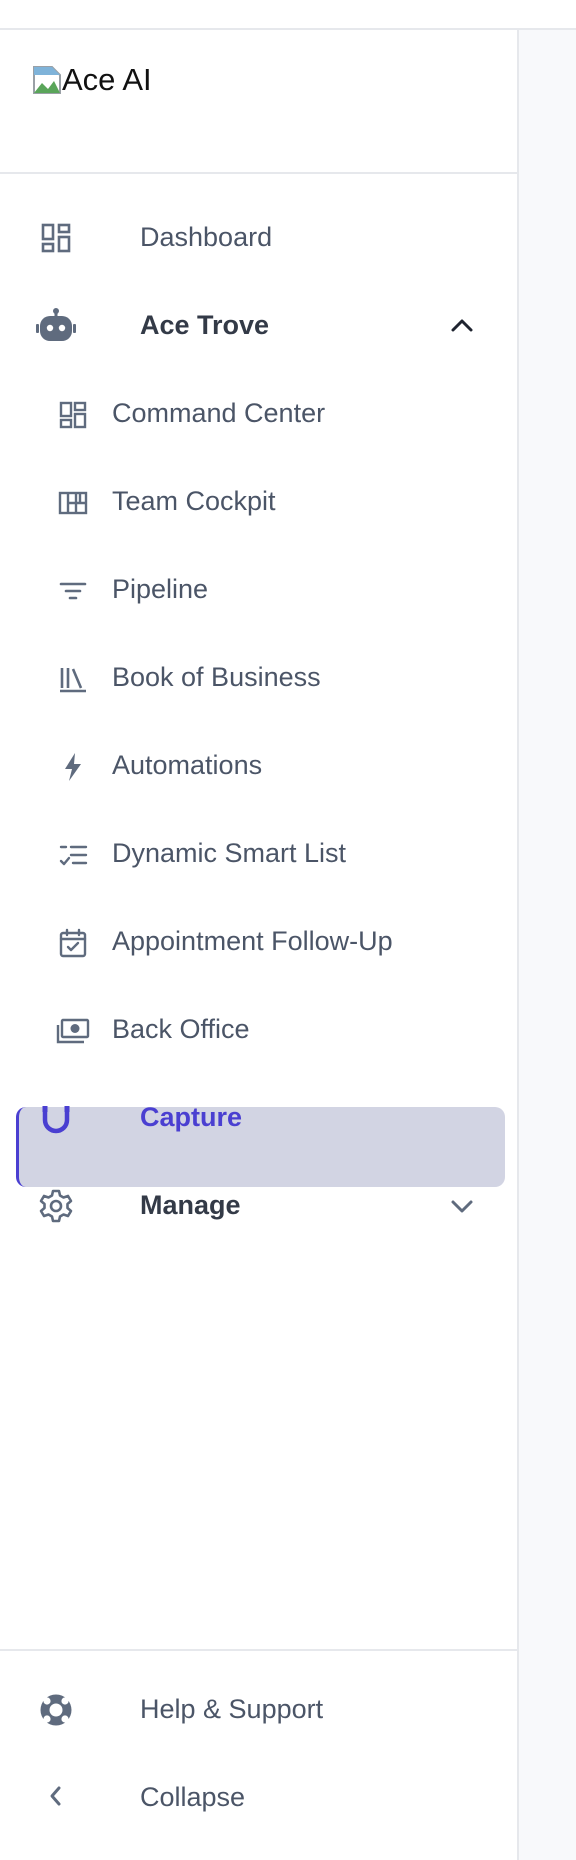 The width and height of the screenshot is (576, 1860). I want to click on books-icon, so click(73, 679).